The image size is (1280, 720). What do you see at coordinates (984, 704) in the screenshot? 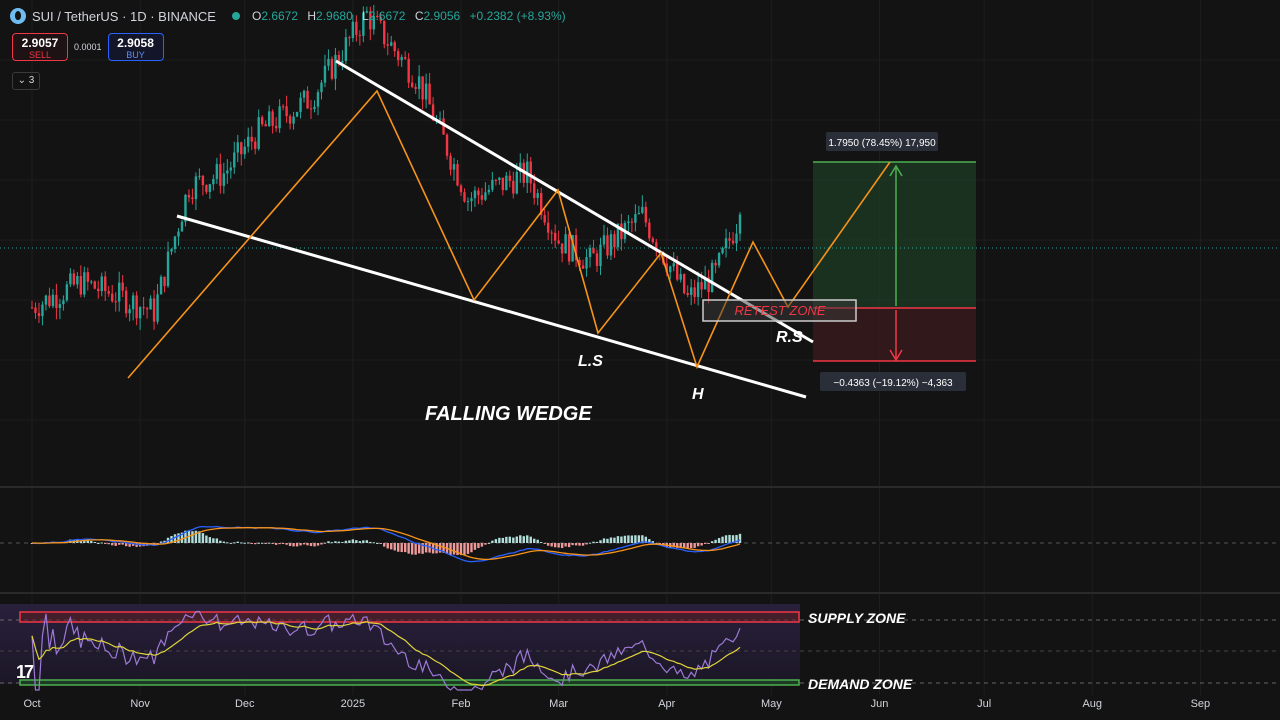
I see `x-tick-label: Jul` at bounding box center [984, 704].